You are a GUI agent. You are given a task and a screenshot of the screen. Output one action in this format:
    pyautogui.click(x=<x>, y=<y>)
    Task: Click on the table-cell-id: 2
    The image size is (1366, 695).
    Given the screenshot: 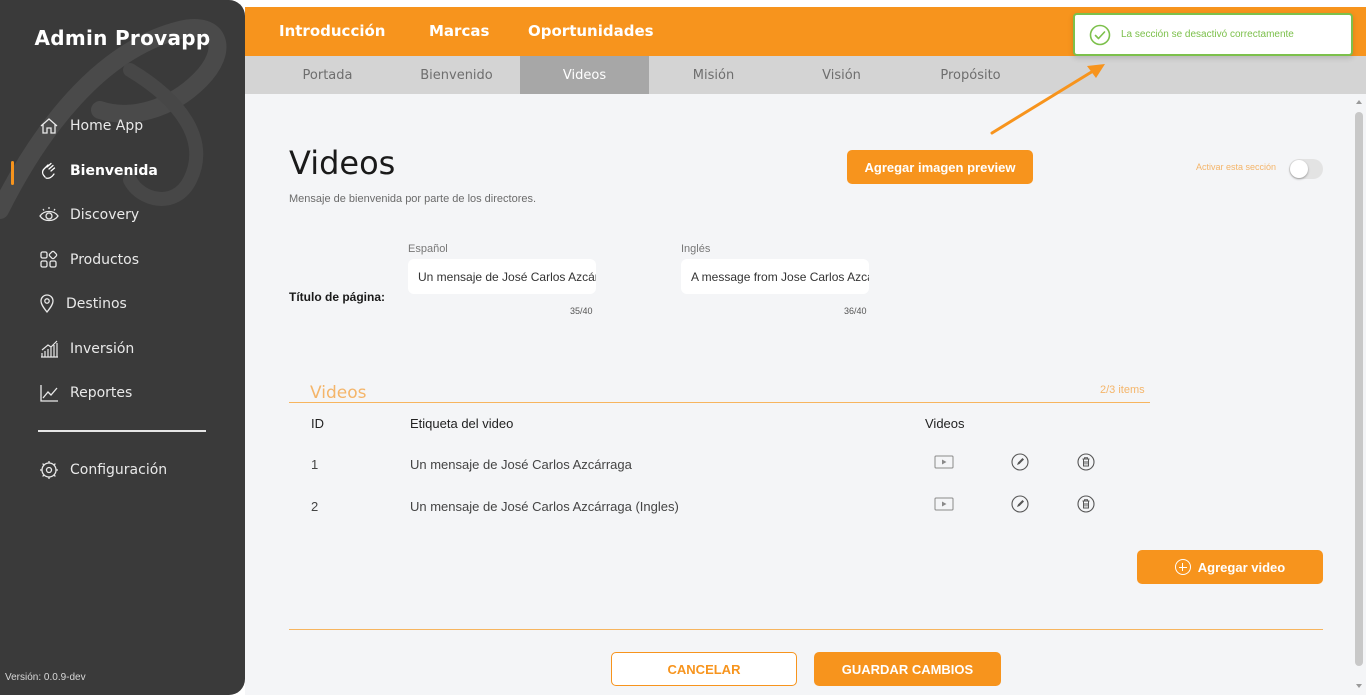 What is the action you would take?
    pyautogui.click(x=315, y=506)
    